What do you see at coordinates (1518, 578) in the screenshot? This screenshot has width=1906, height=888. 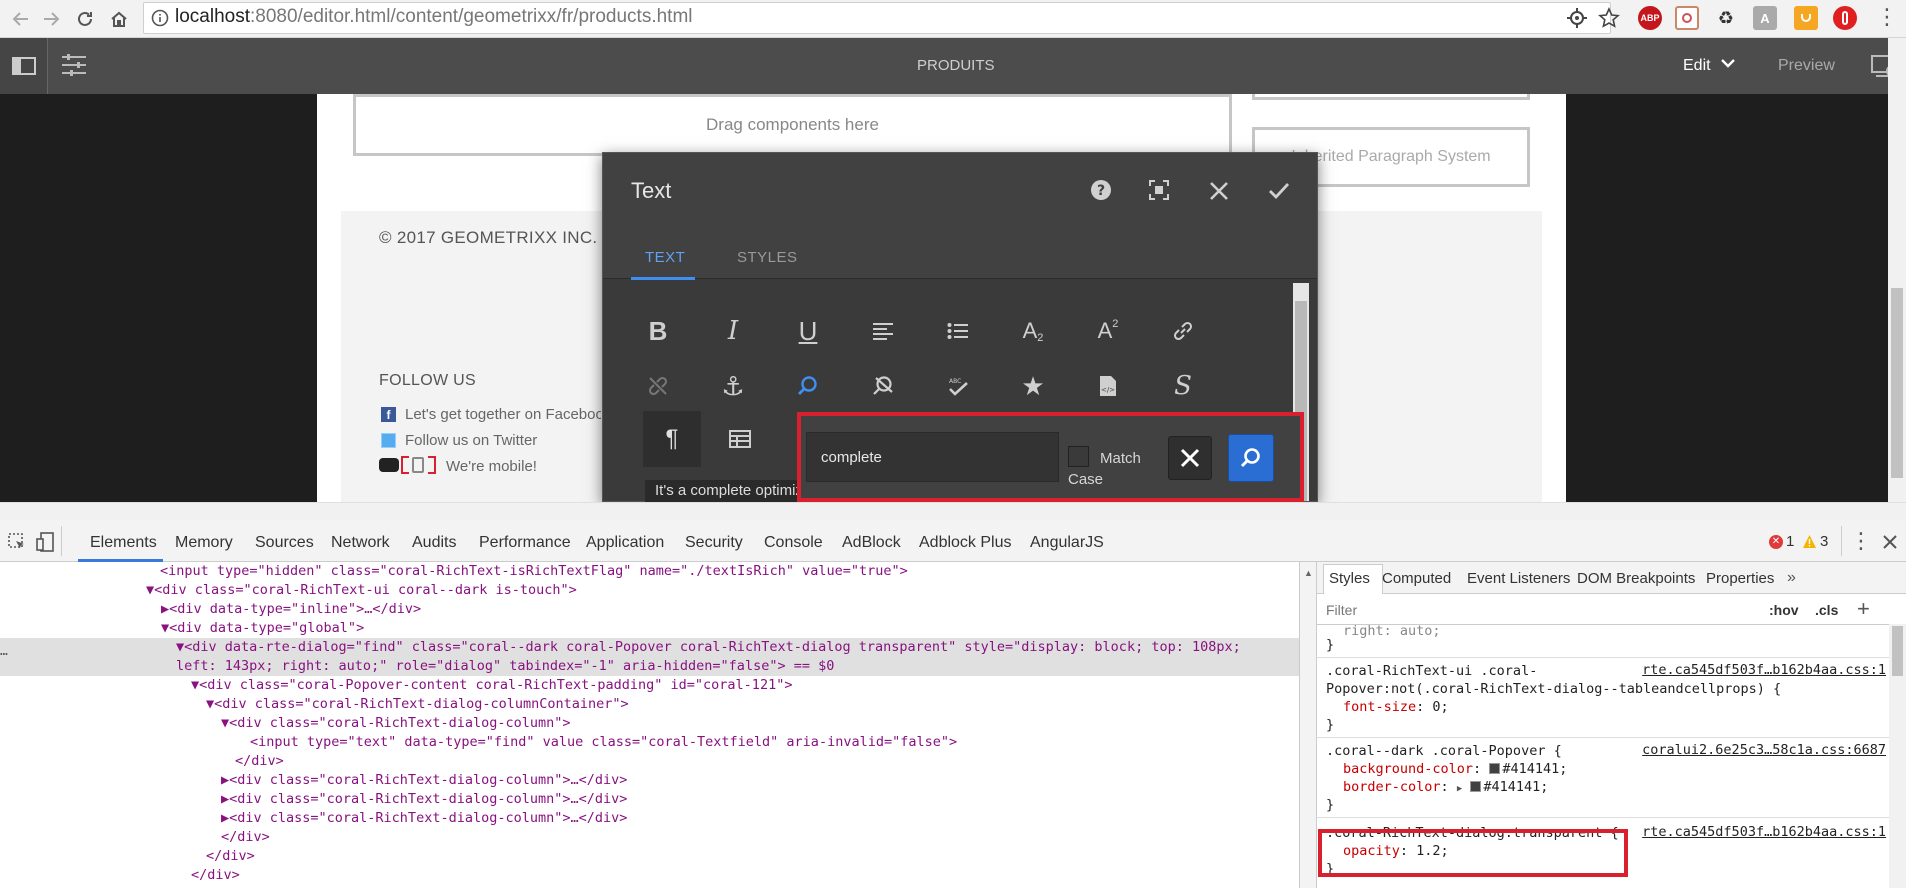 I see `tab-event-listeners: Event Listeners` at bounding box center [1518, 578].